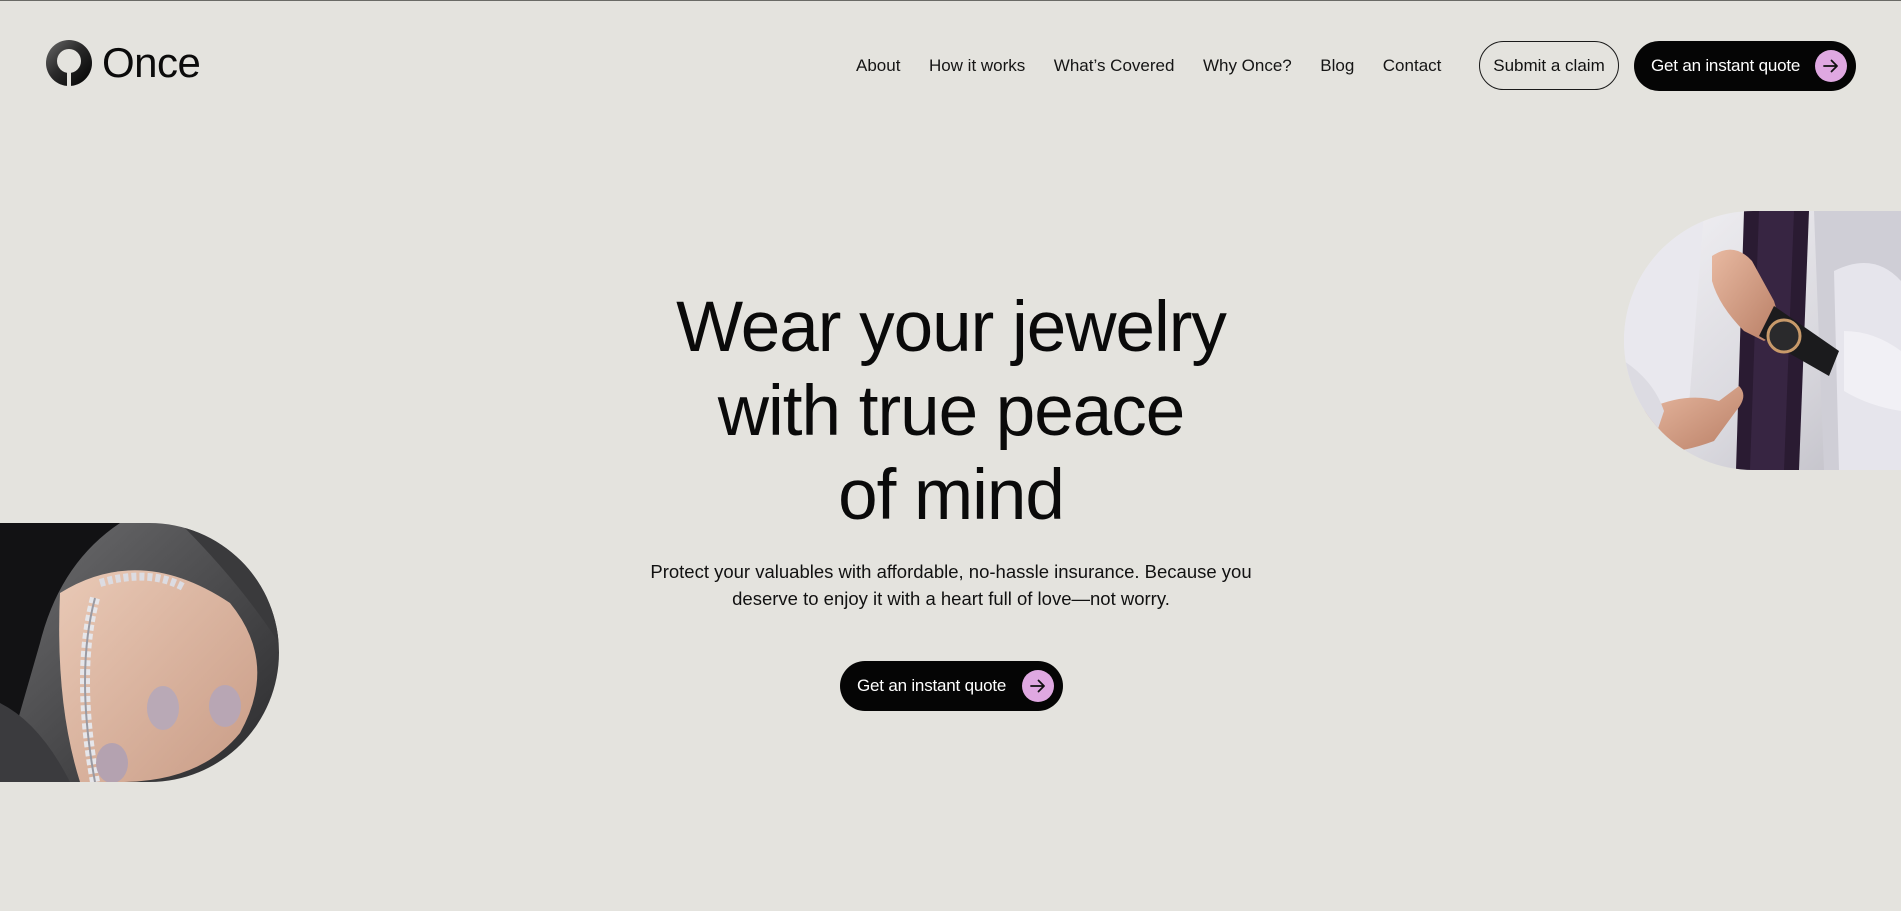 Image resolution: width=1901 pixels, height=911 pixels. I want to click on nav-item-blog: Blog, so click(1337, 66).